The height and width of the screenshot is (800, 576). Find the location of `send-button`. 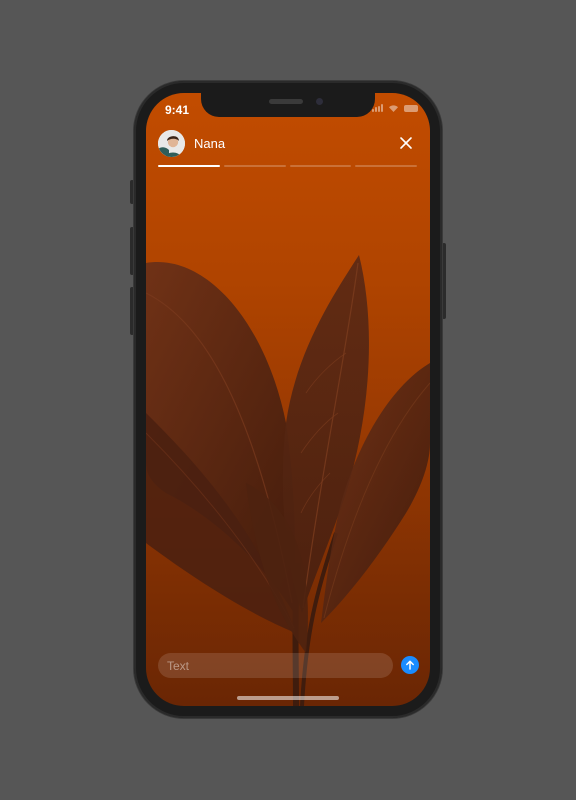

send-button is located at coordinates (410, 665).